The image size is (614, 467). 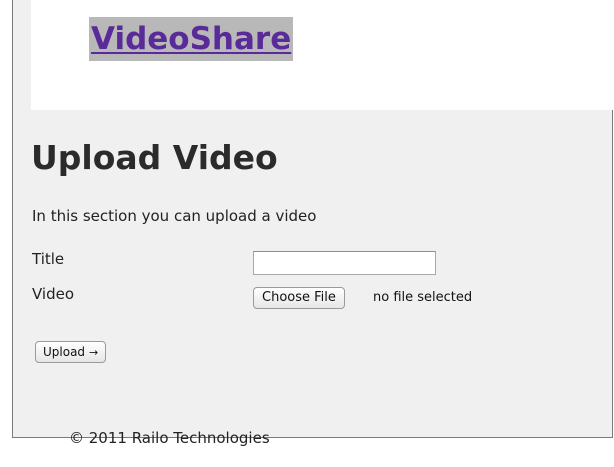 I want to click on section-description: In this section you can upload a video, so click(x=174, y=216).